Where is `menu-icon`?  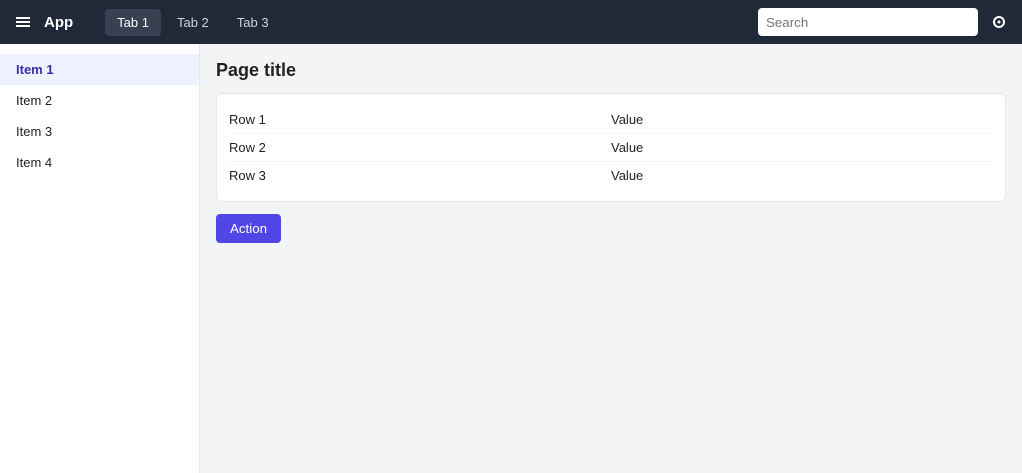 menu-icon is located at coordinates (23, 22).